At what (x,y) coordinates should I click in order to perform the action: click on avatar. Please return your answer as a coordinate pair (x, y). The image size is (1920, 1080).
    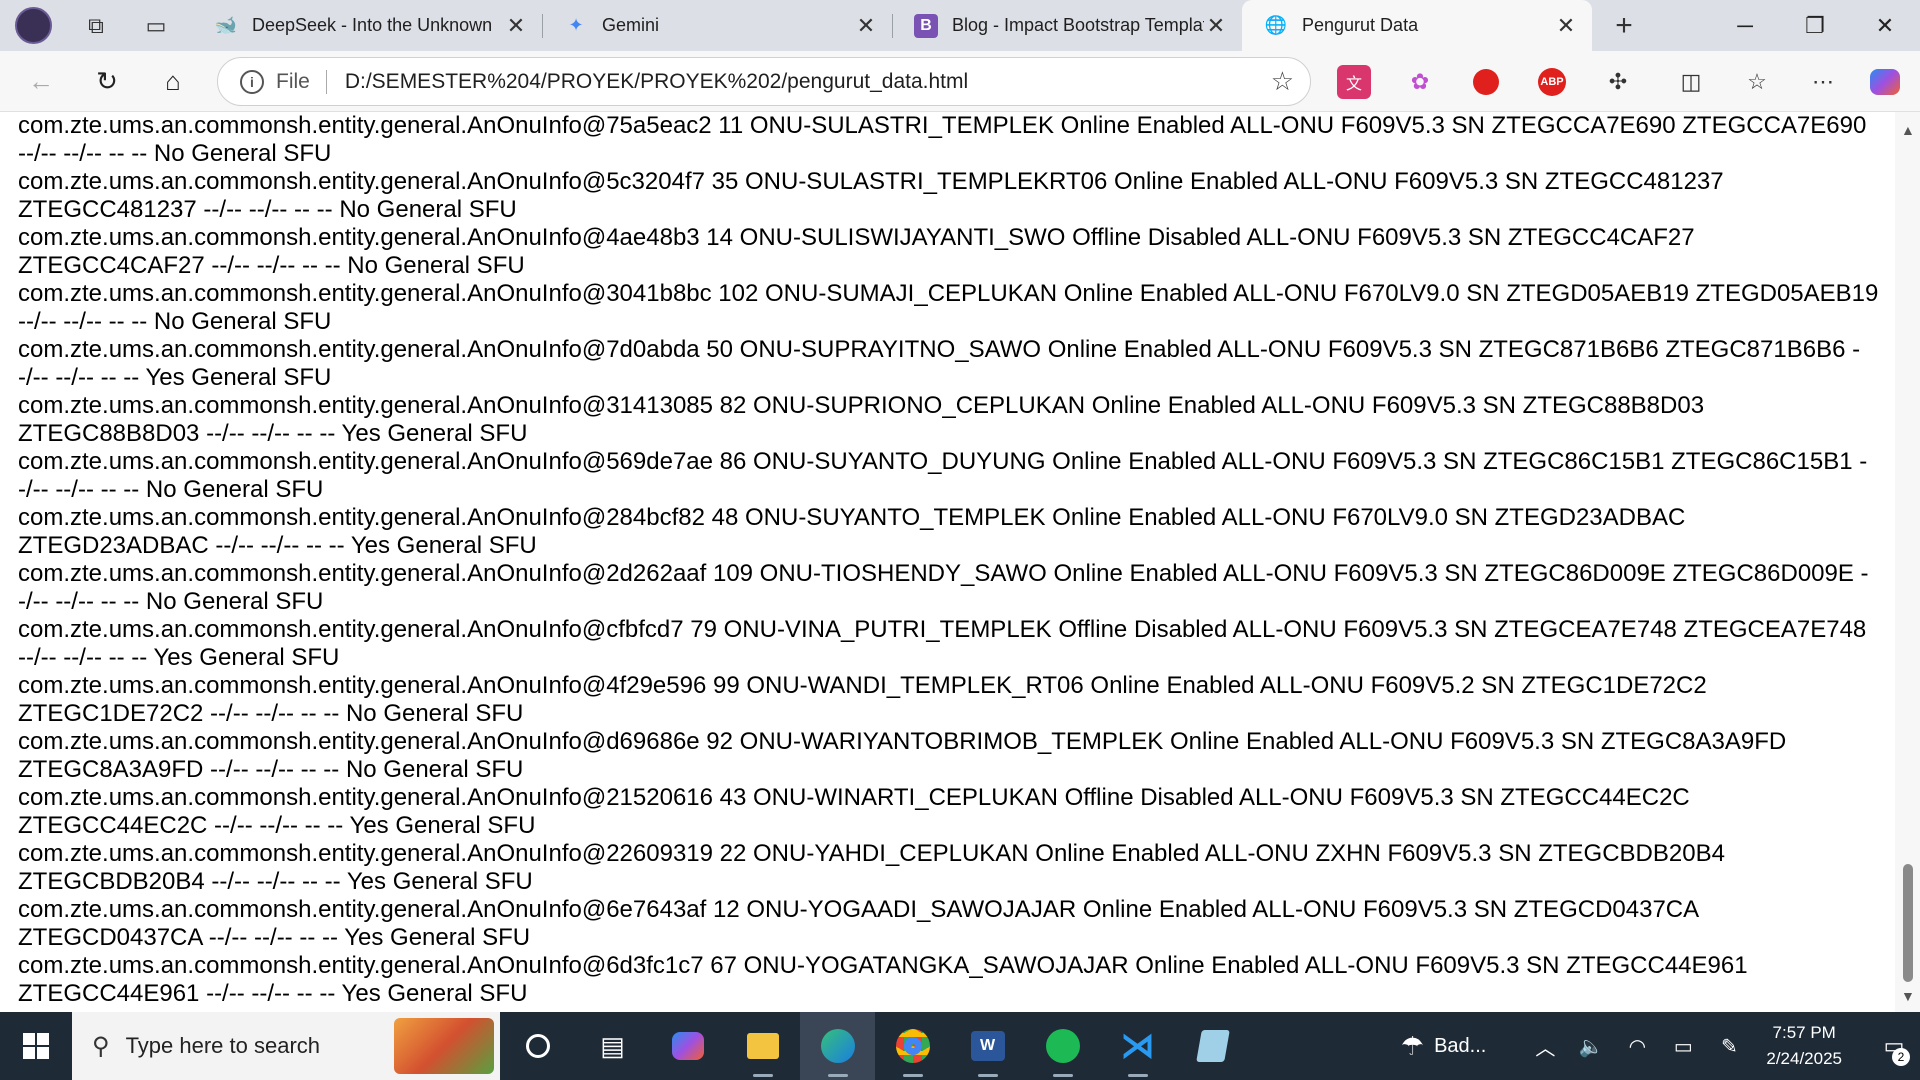
    Looking at the image, I should click on (33, 25).